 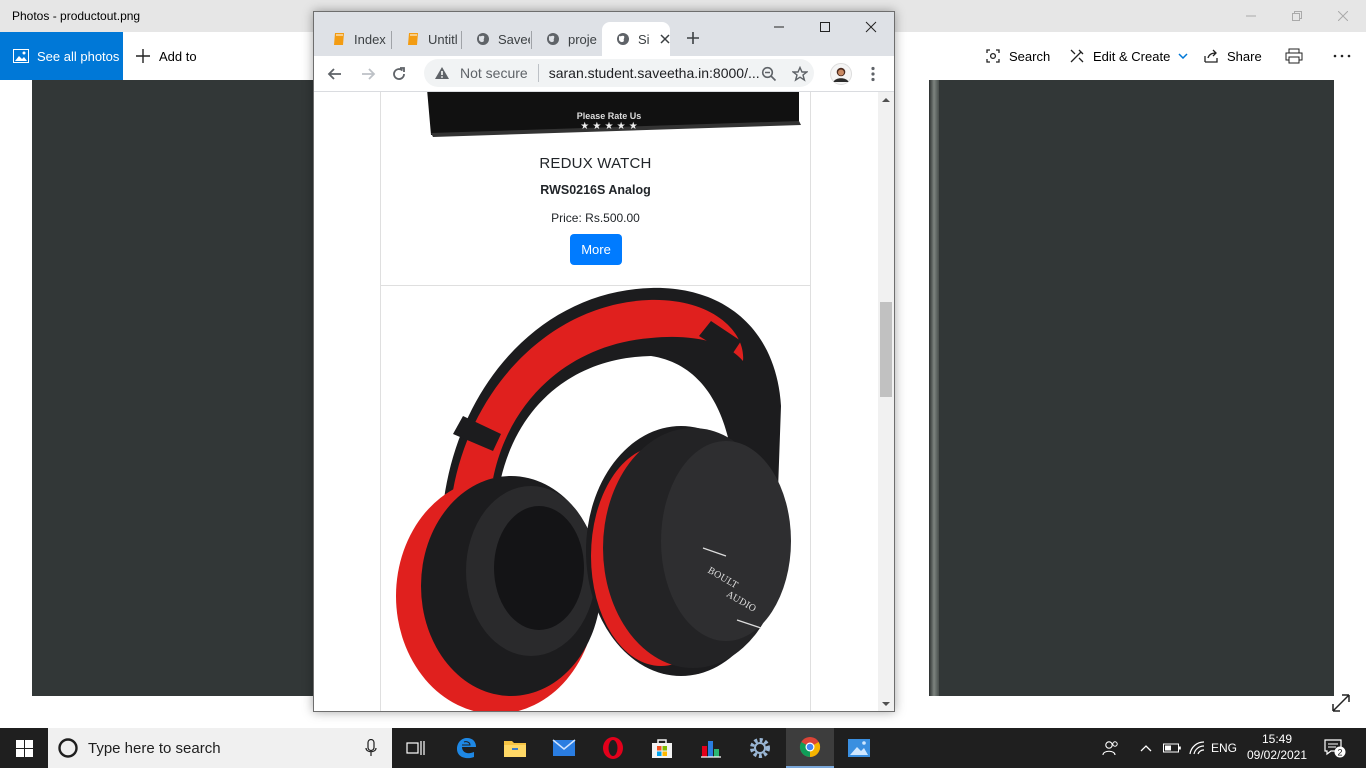 I want to click on profile-avatar, so click(x=841, y=74).